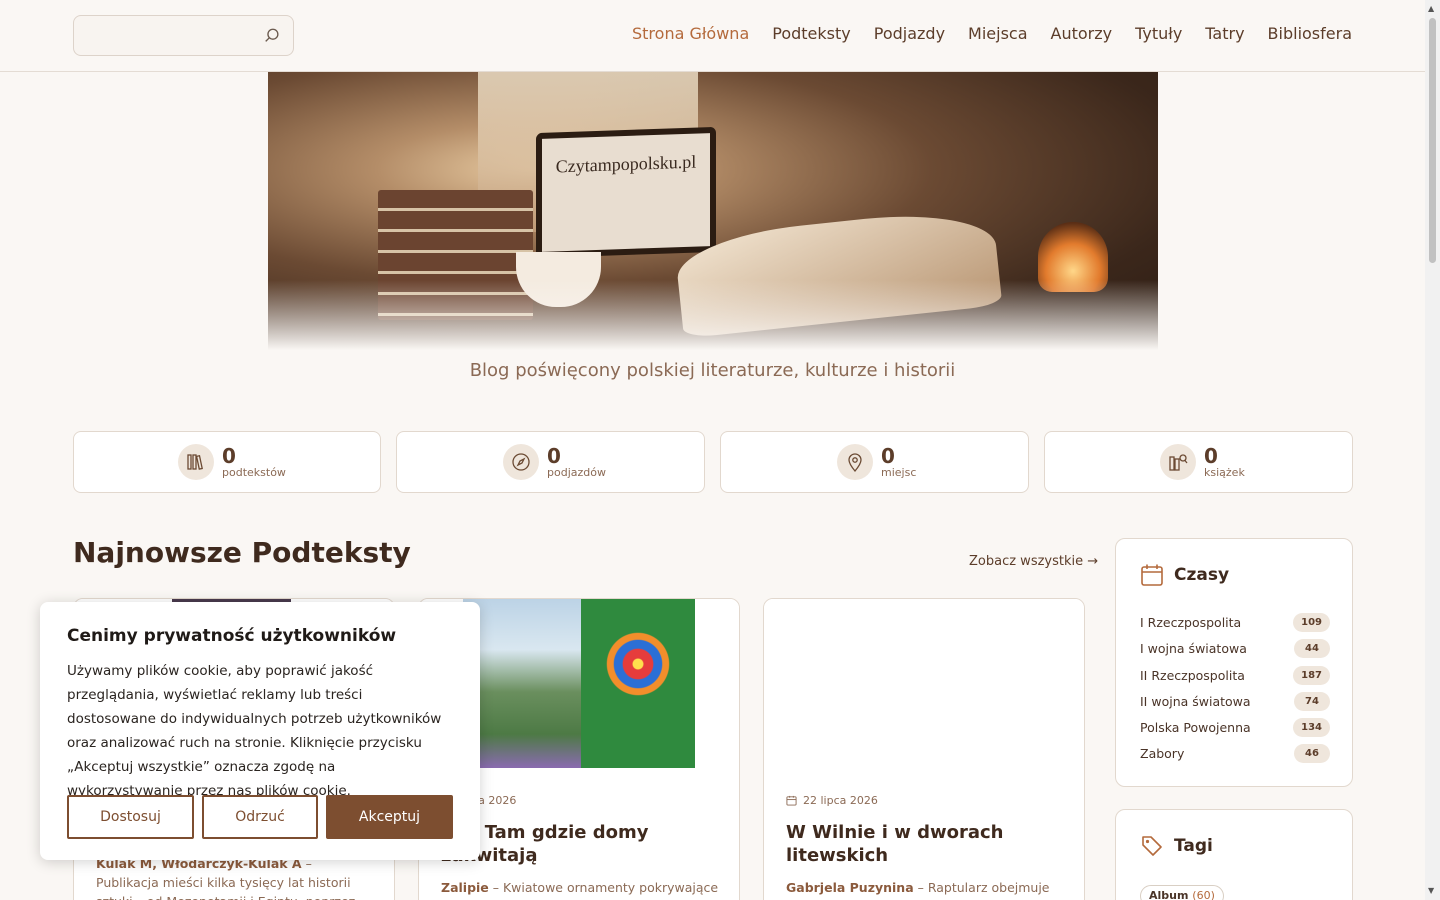  I want to click on stat-label: podjazdów, so click(576, 472).